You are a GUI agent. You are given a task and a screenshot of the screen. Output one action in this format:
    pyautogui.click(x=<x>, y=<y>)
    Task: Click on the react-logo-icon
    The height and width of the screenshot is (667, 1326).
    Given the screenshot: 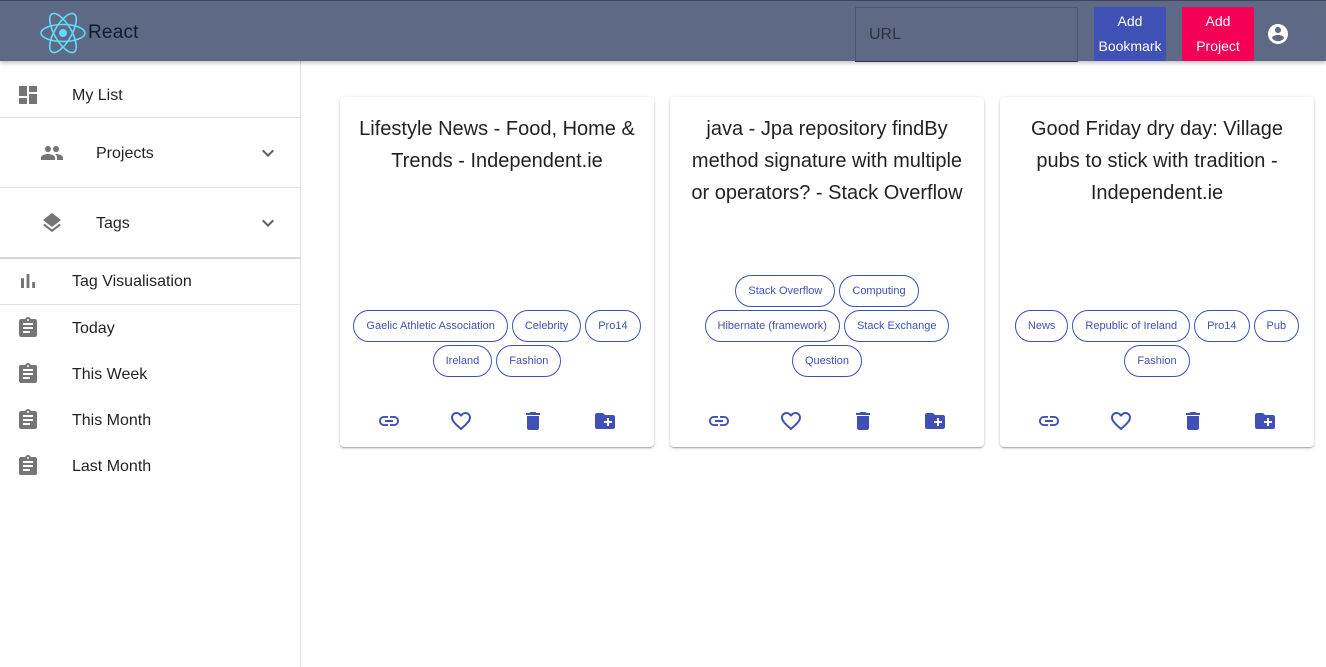 What is the action you would take?
    pyautogui.click(x=63, y=33)
    